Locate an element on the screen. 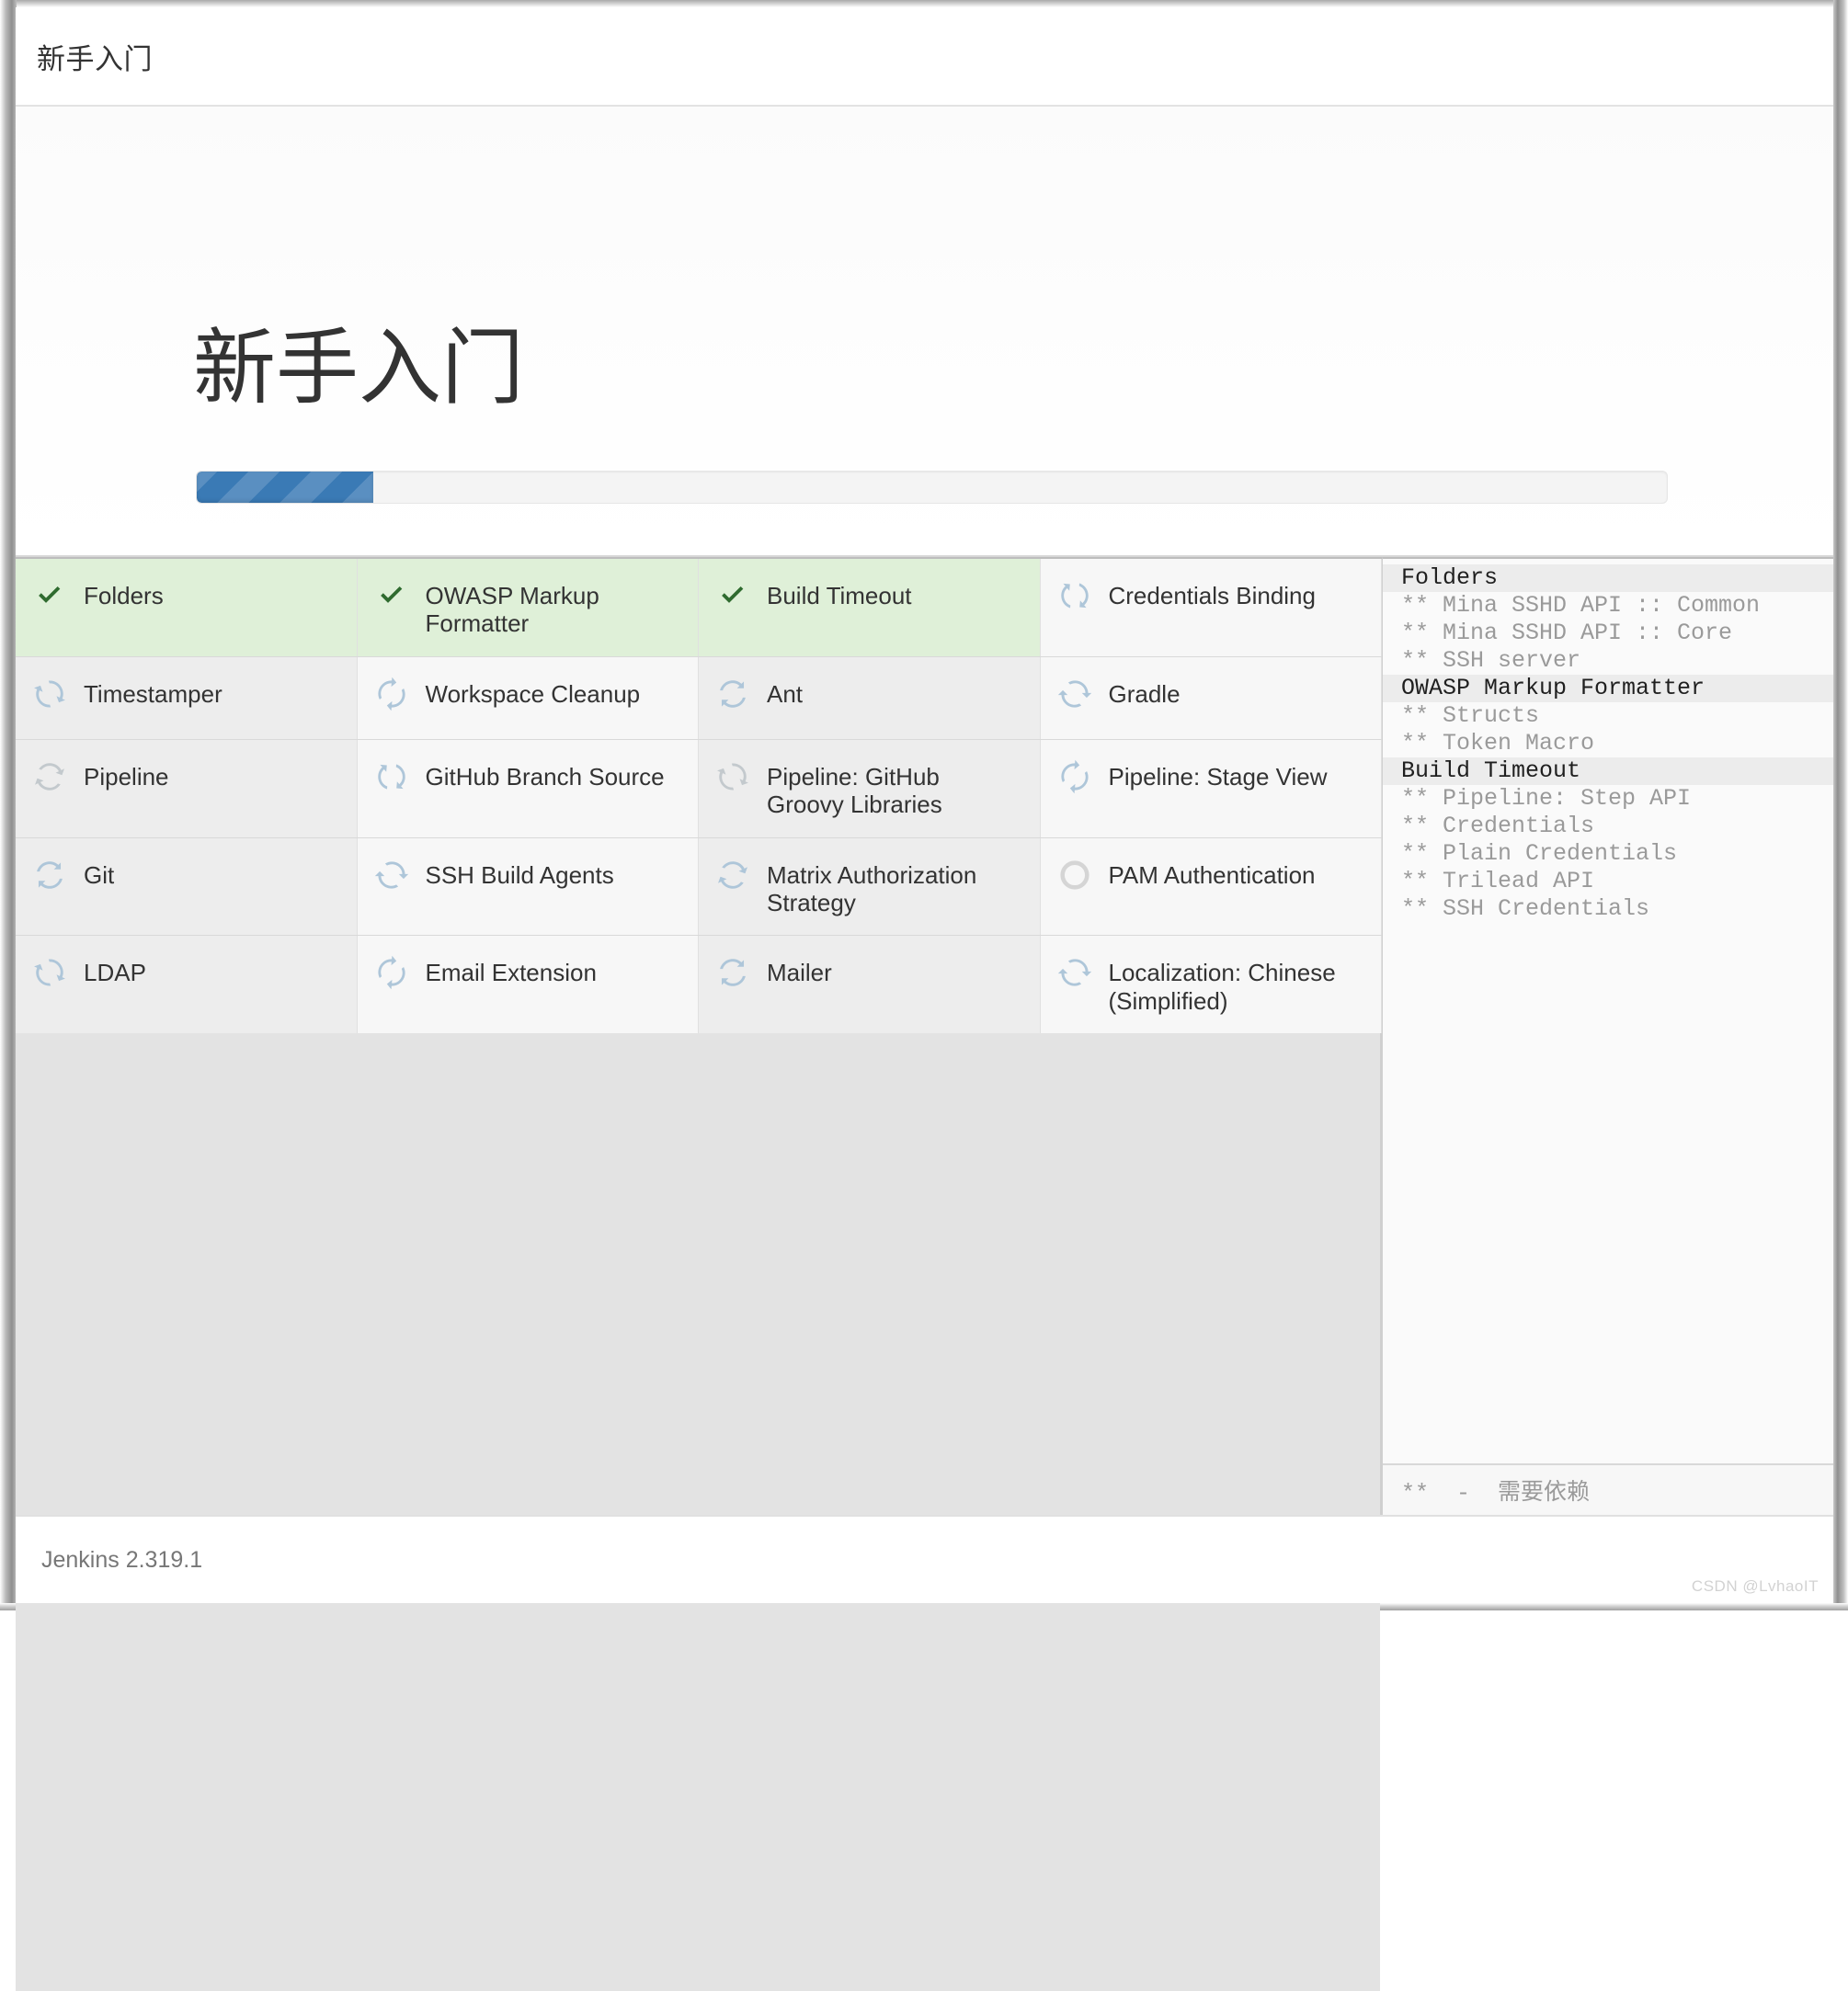 The height and width of the screenshot is (1991, 1848). plugin-cell: Gradle is located at coordinates (1211, 697).